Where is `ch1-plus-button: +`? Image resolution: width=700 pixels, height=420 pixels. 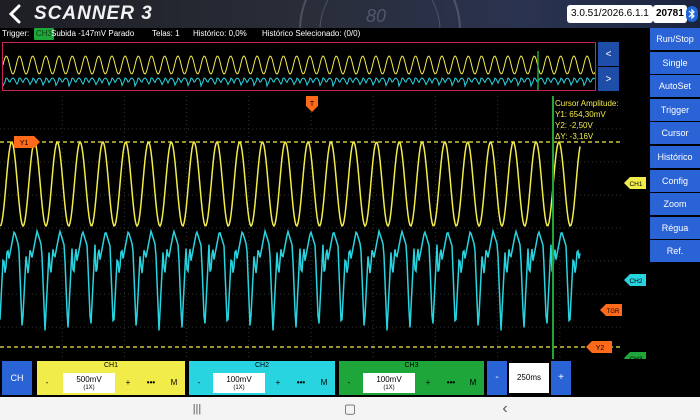
ch1-plus-button: + is located at coordinates (128, 383).